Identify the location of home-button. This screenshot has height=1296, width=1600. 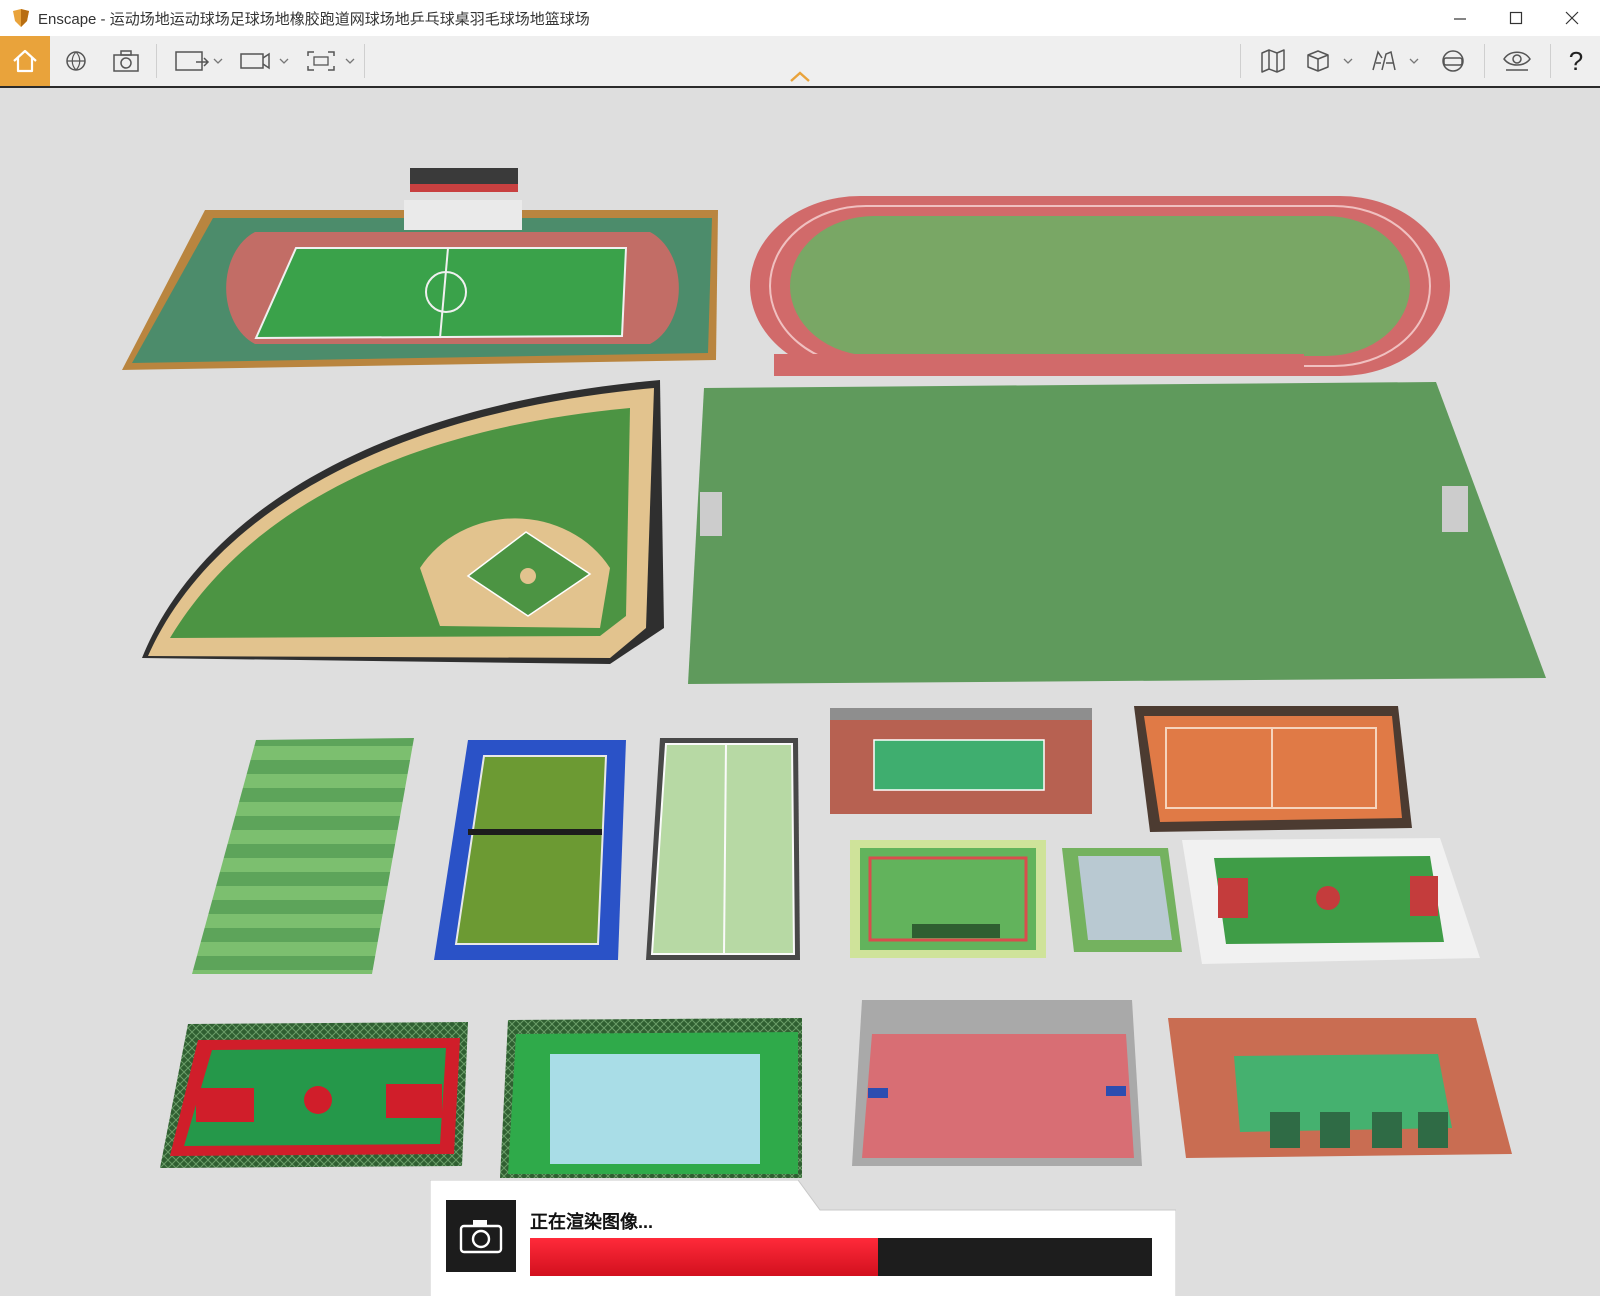
(25, 61).